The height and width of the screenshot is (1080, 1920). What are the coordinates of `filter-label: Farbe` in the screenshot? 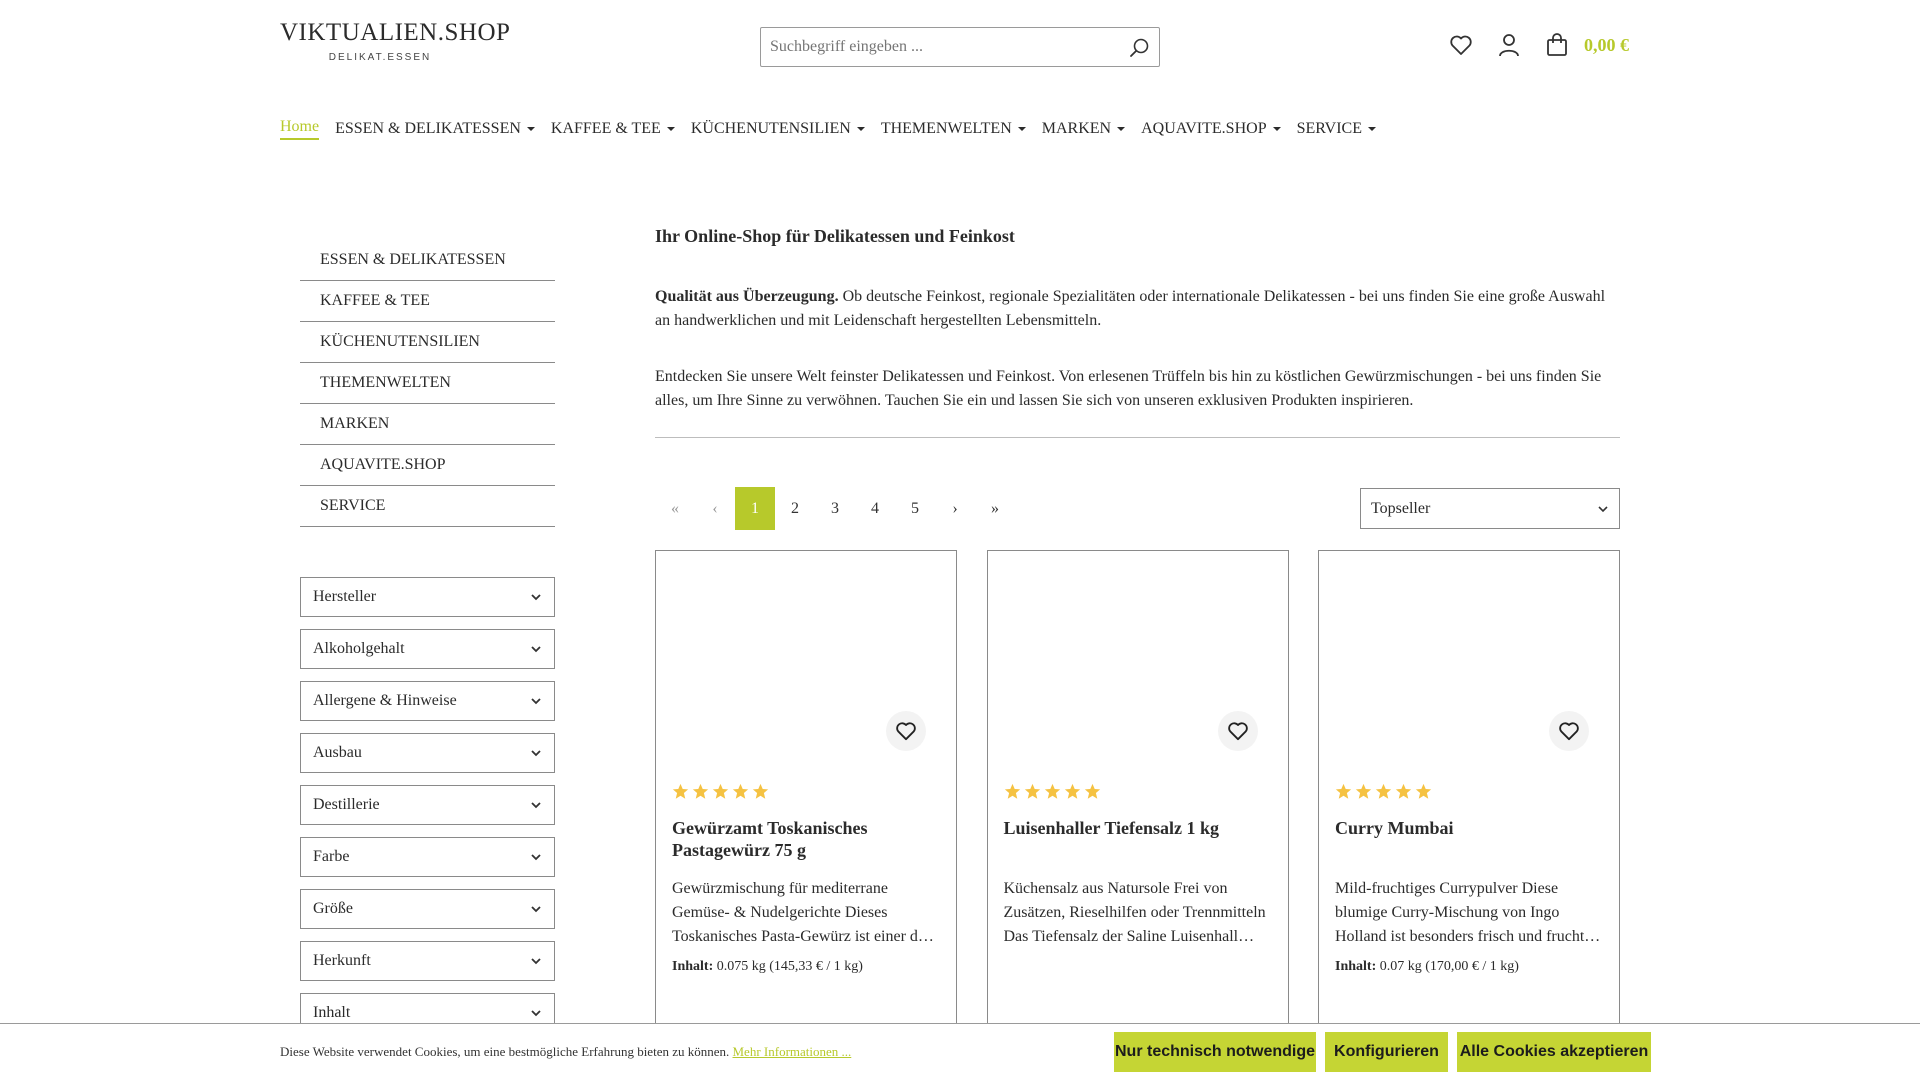 It's located at (331, 856).